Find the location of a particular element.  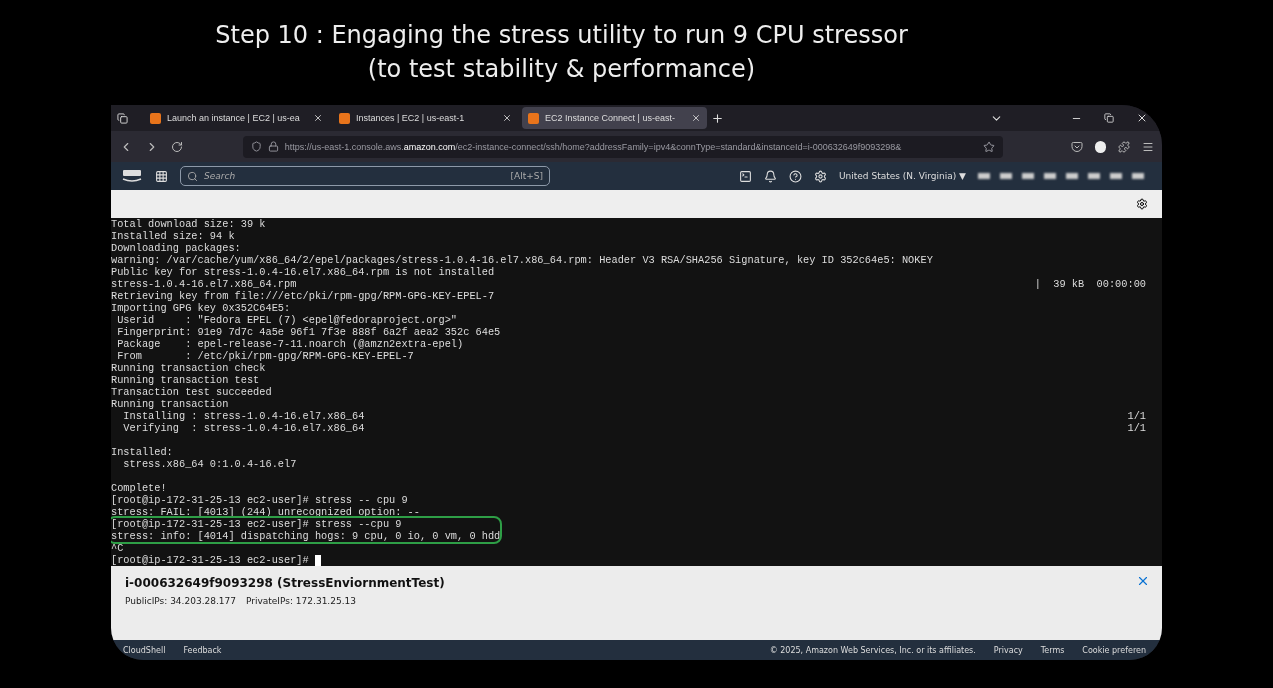

new-tab-icon is located at coordinates (717, 118).